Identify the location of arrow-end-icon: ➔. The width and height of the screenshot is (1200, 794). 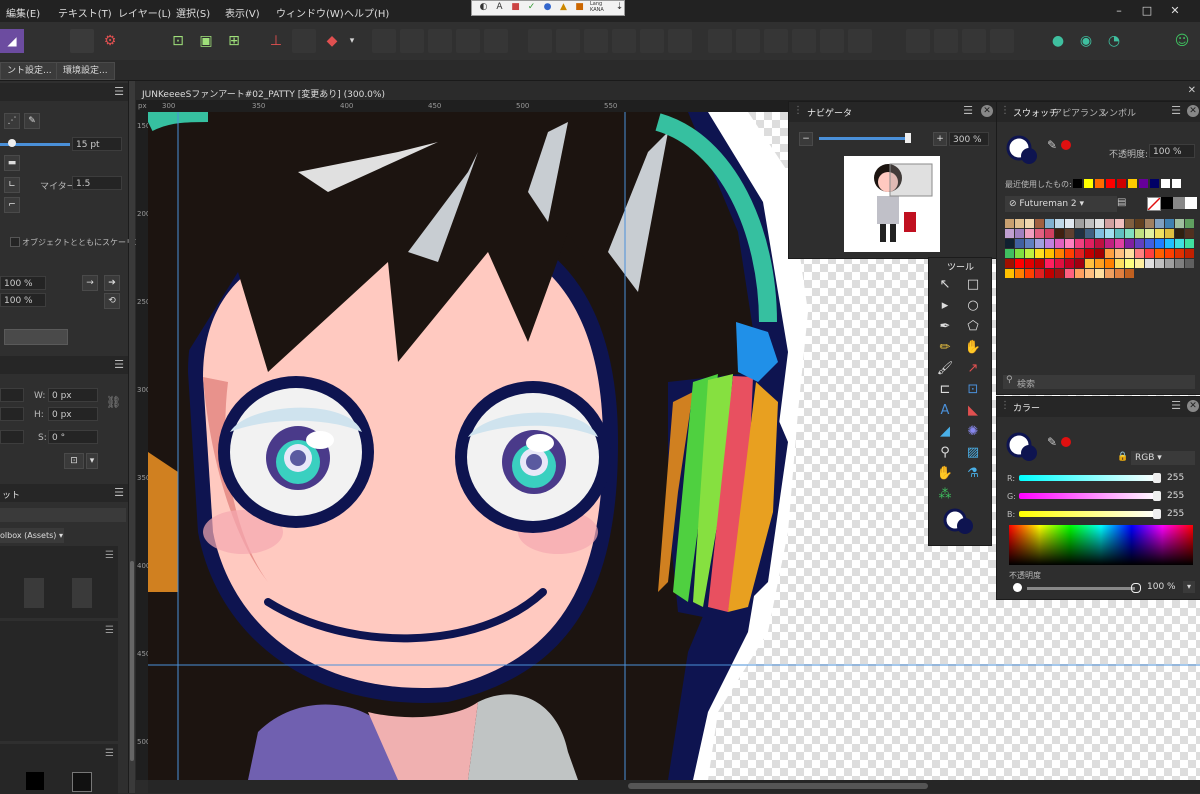
(112, 283).